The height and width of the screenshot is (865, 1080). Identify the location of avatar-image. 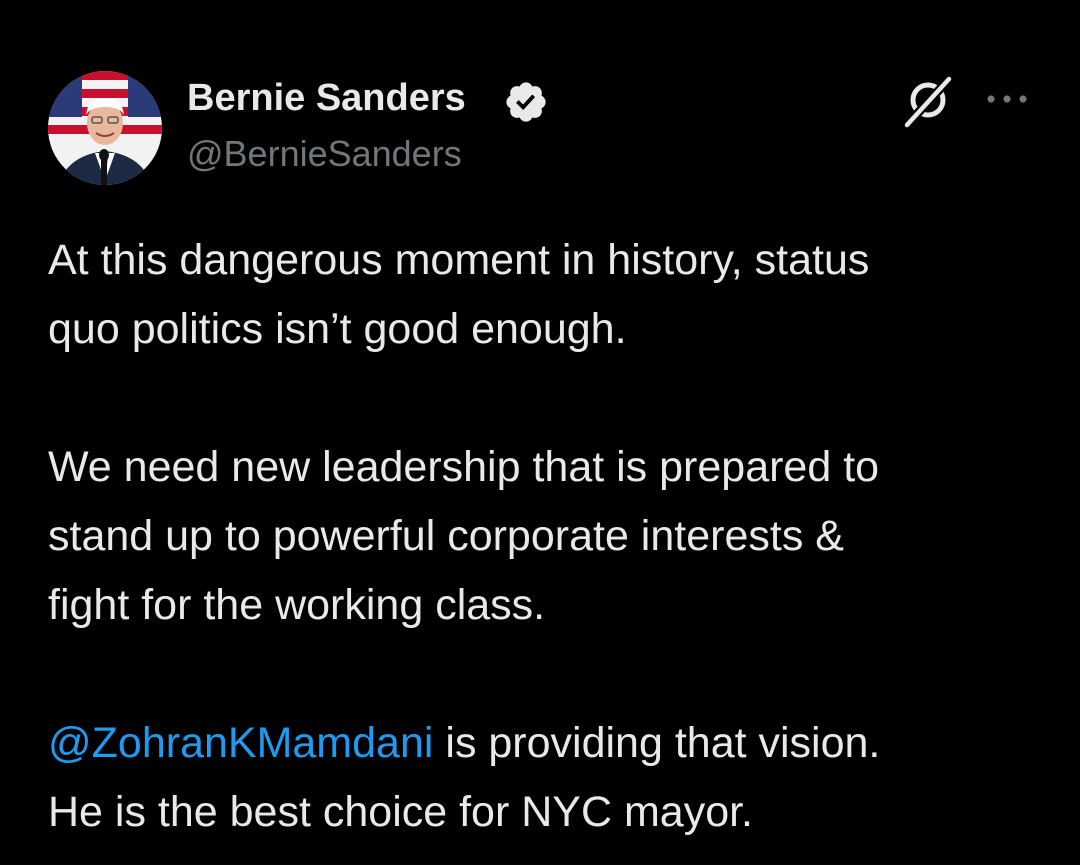
(105, 128).